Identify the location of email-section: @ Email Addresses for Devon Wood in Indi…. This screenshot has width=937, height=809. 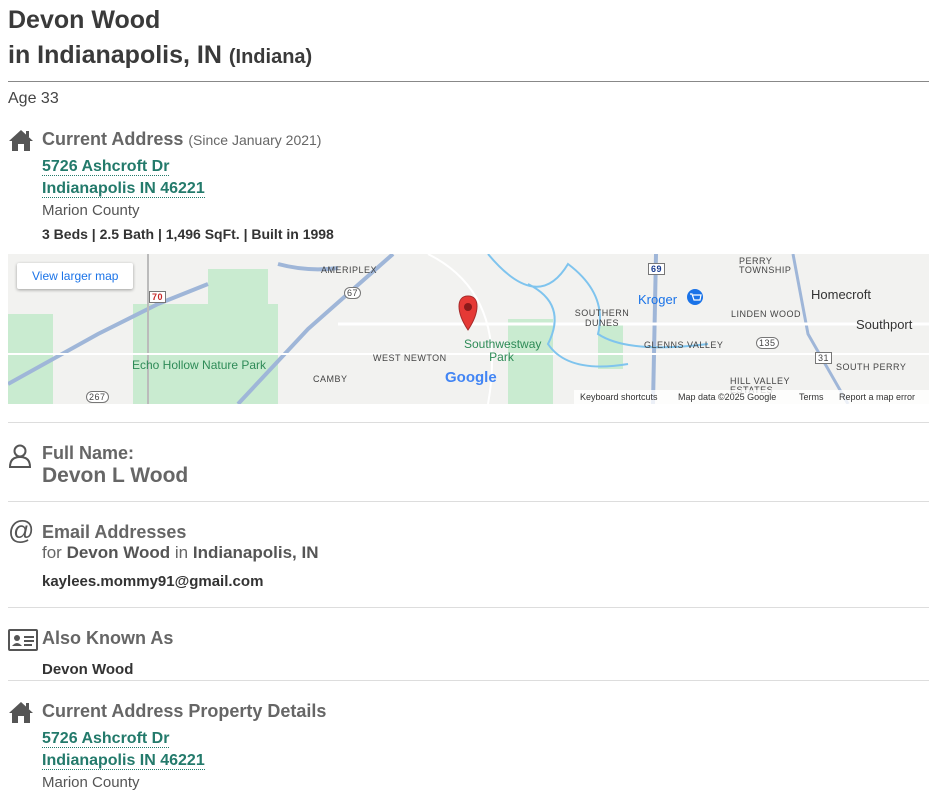
(468, 556).